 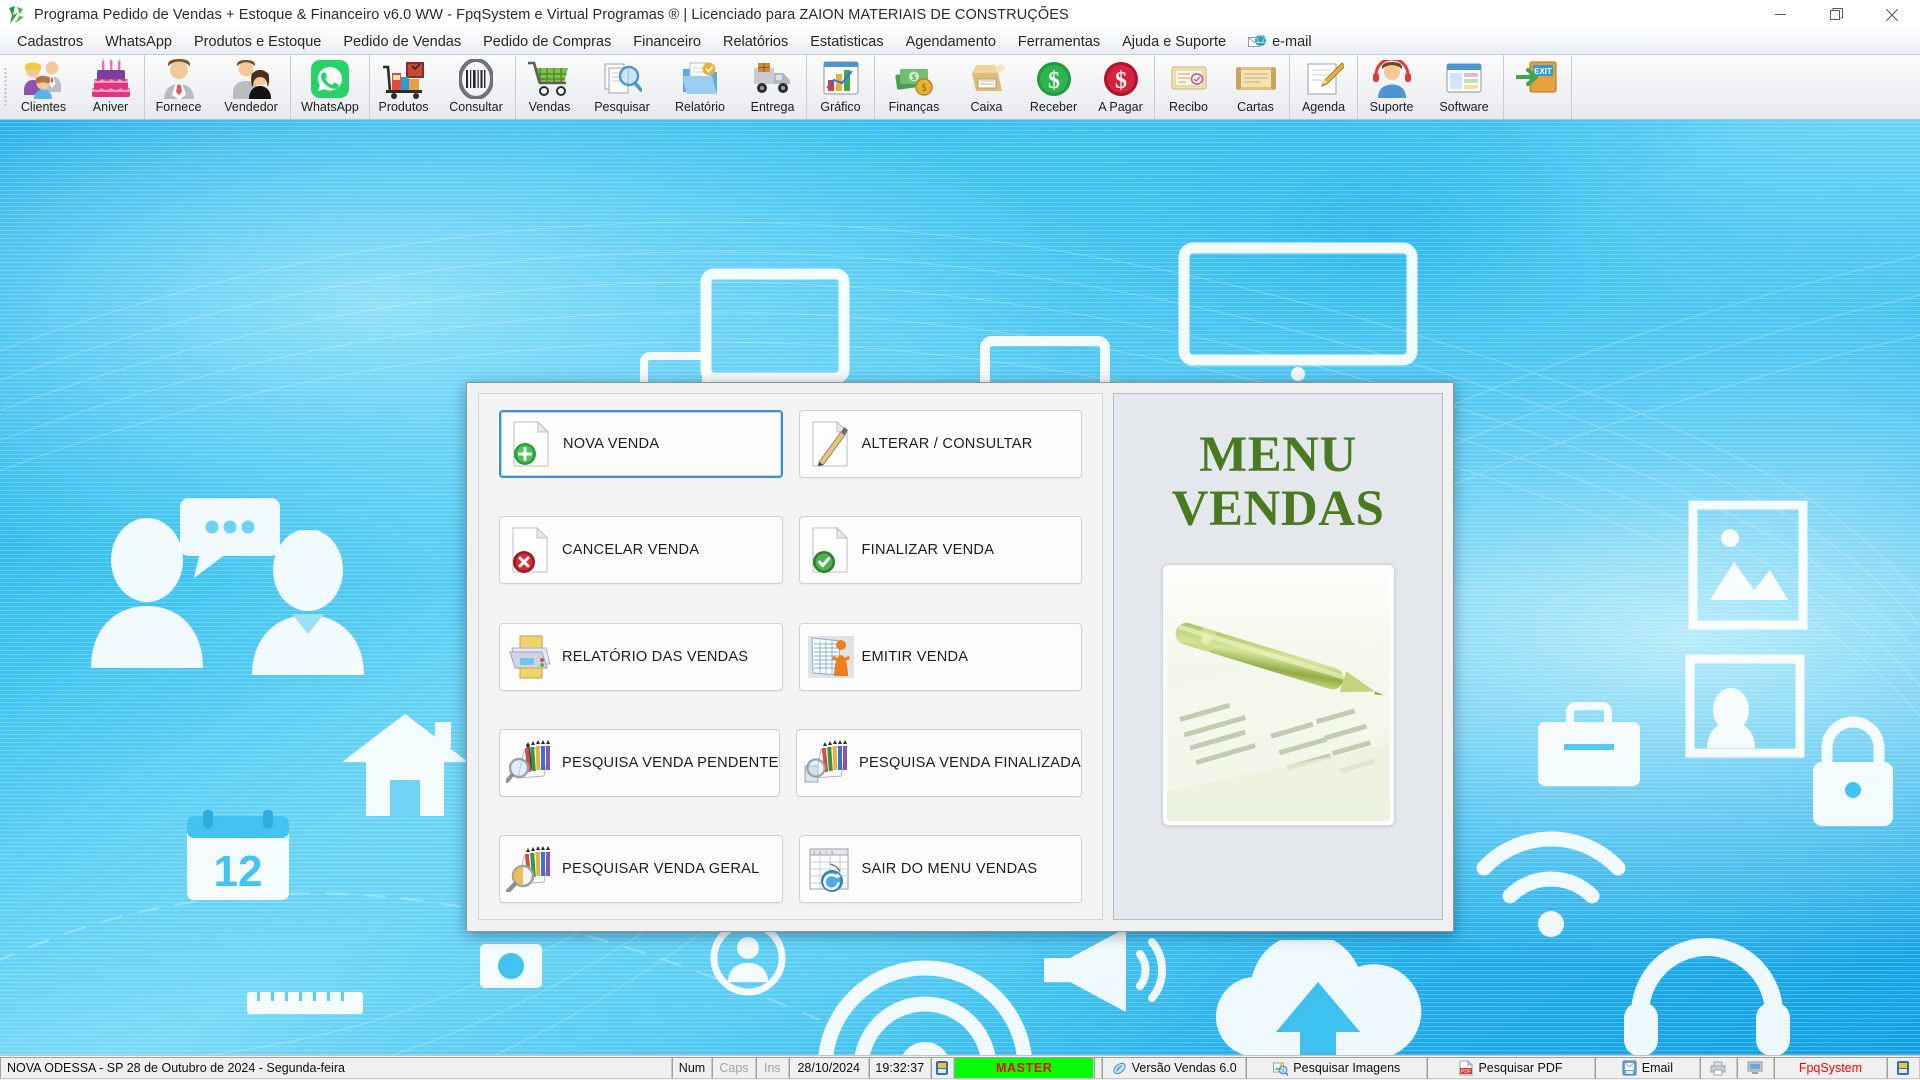 I want to click on toolbar-button-software: Software, so click(x=1464, y=87).